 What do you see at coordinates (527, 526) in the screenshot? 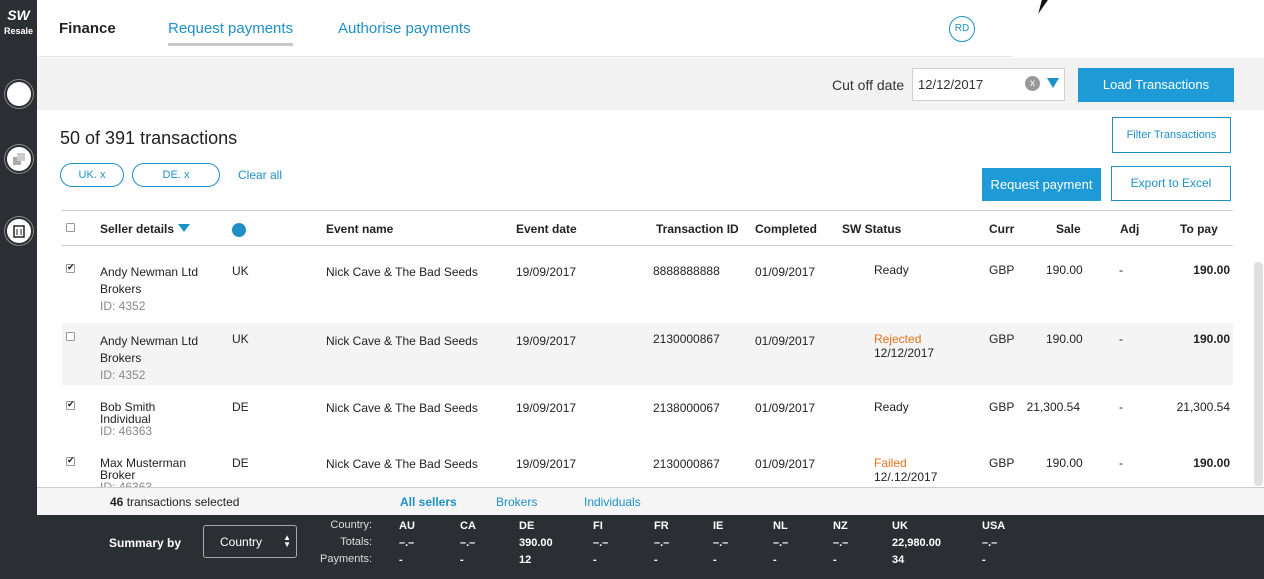
I see `summary-code: DE` at bounding box center [527, 526].